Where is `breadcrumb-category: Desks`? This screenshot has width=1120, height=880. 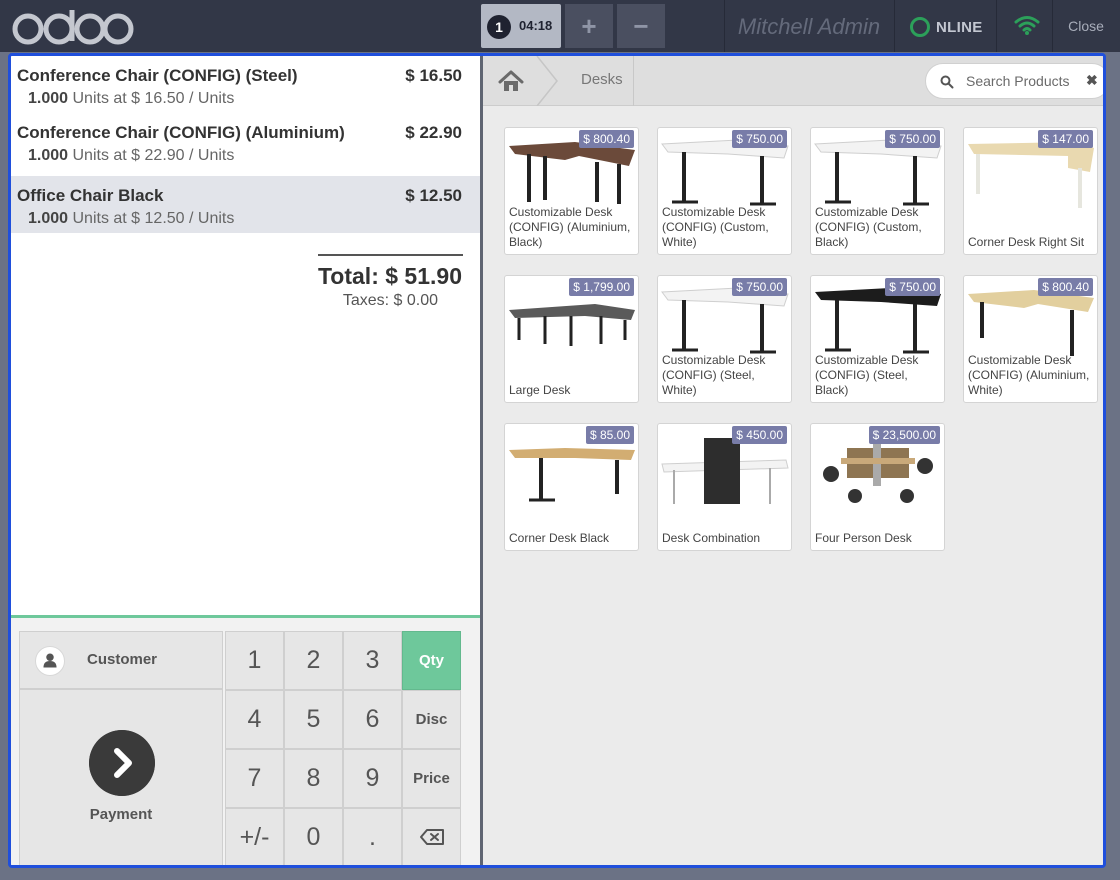
breadcrumb-category: Desks is located at coordinates (602, 79).